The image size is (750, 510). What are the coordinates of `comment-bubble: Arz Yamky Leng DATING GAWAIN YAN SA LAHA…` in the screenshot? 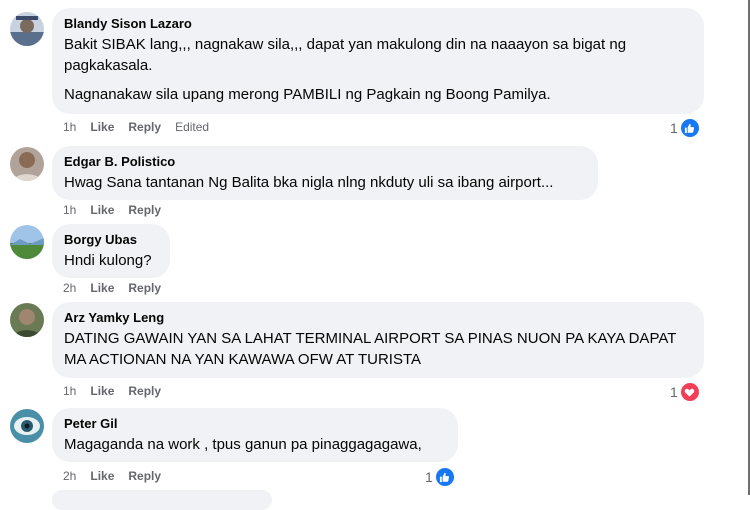 It's located at (378, 340).